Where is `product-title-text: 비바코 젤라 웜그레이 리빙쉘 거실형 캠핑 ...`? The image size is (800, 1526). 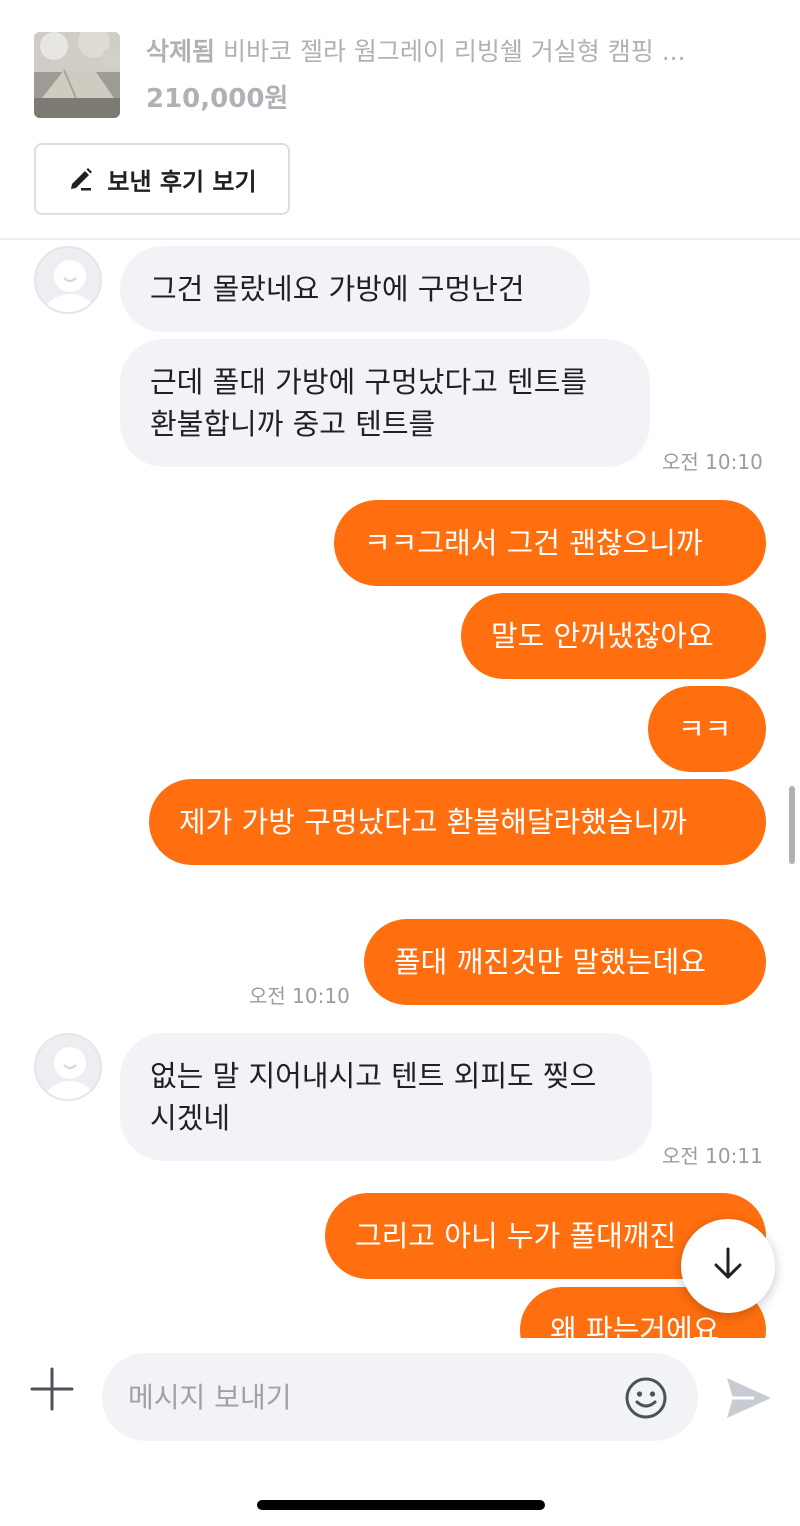 product-title-text: 비바코 젤라 웜그레이 리빙쉘 거실형 캠핑 ... is located at coordinates (454, 51).